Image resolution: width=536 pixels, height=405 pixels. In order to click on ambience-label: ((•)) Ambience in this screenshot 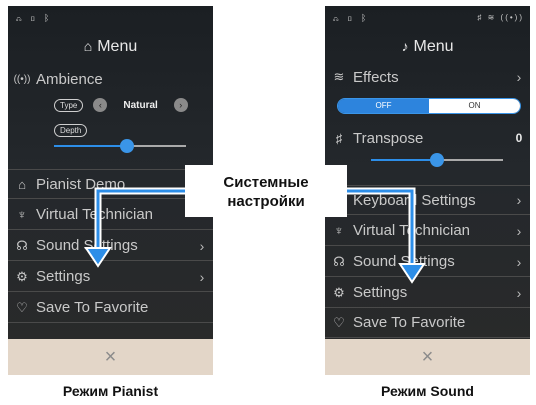, I will do `click(55, 79)`.